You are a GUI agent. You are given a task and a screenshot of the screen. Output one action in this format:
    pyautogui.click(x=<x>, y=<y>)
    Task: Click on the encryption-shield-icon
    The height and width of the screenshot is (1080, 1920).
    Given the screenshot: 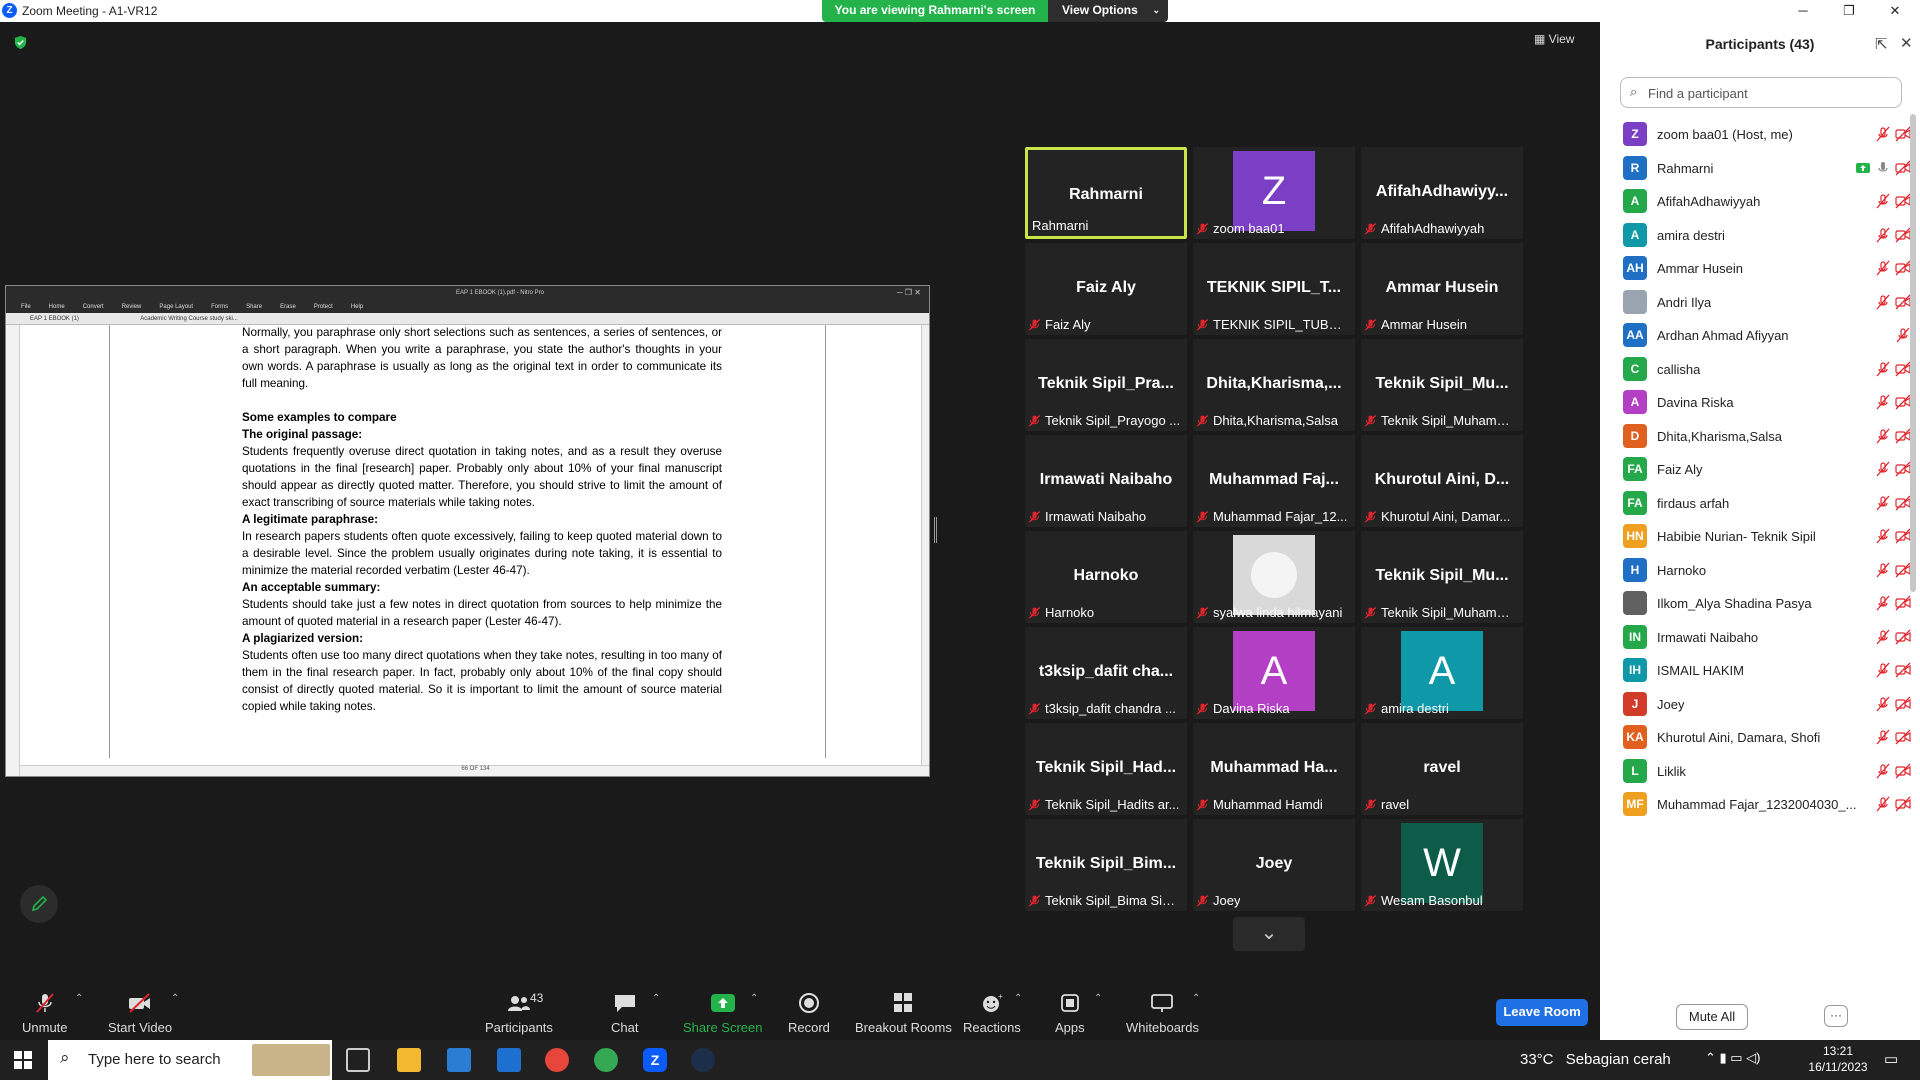 What is the action you would take?
    pyautogui.click(x=20, y=42)
    